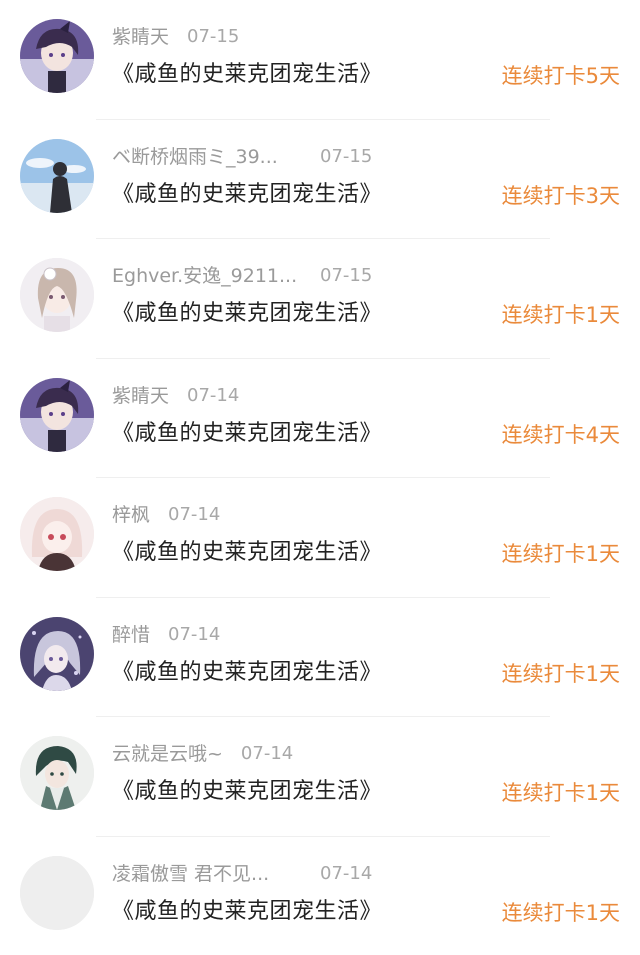 The width and height of the screenshot is (640, 955). I want to click on list-item: 云就是云哦~ 07-14 《咸鱼的史莱克团宠生活》 连续打卡1天, so click(320, 777).